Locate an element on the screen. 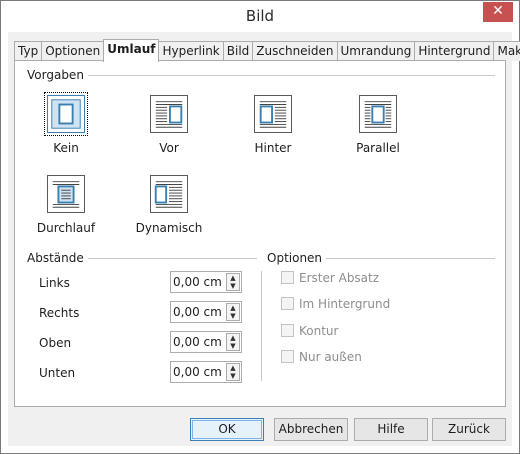  checkbox-label: Erster Absatz is located at coordinates (339, 278).